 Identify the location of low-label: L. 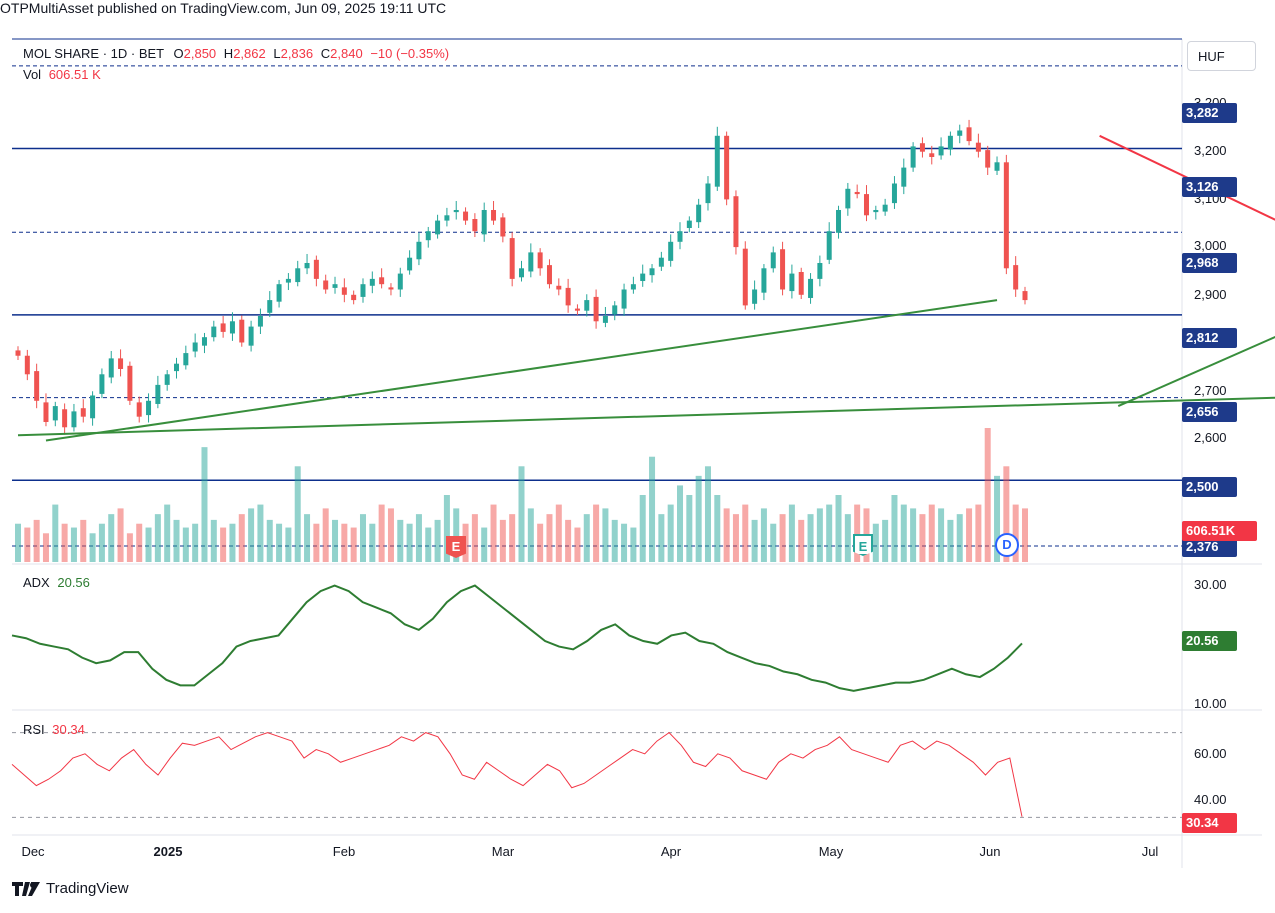
(277, 53).